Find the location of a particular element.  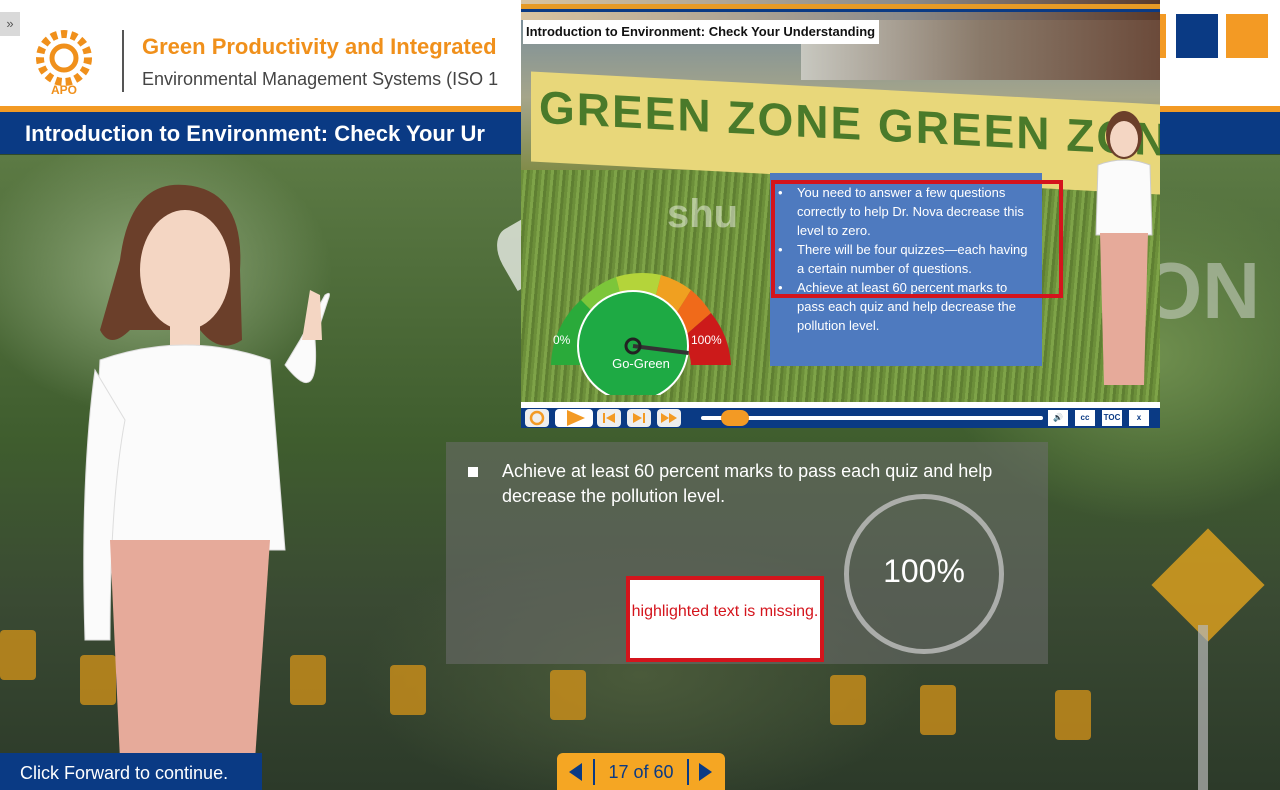

road-sign is located at coordinates (1208, 585).